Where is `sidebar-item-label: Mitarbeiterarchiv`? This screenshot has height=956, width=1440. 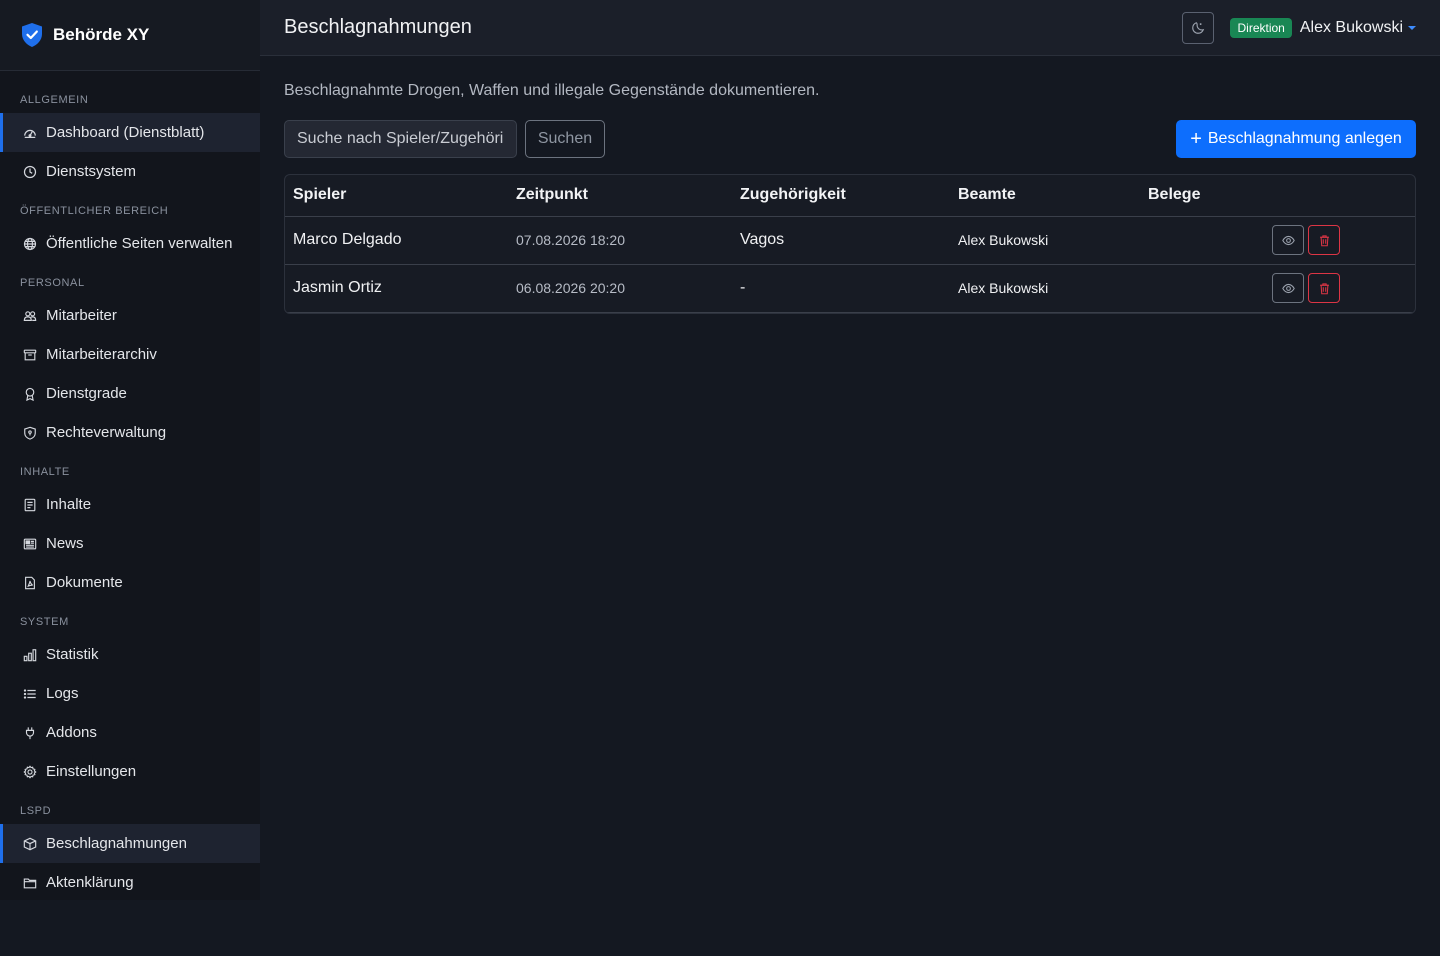 sidebar-item-label: Mitarbeiterarchiv is located at coordinates (101, 354).